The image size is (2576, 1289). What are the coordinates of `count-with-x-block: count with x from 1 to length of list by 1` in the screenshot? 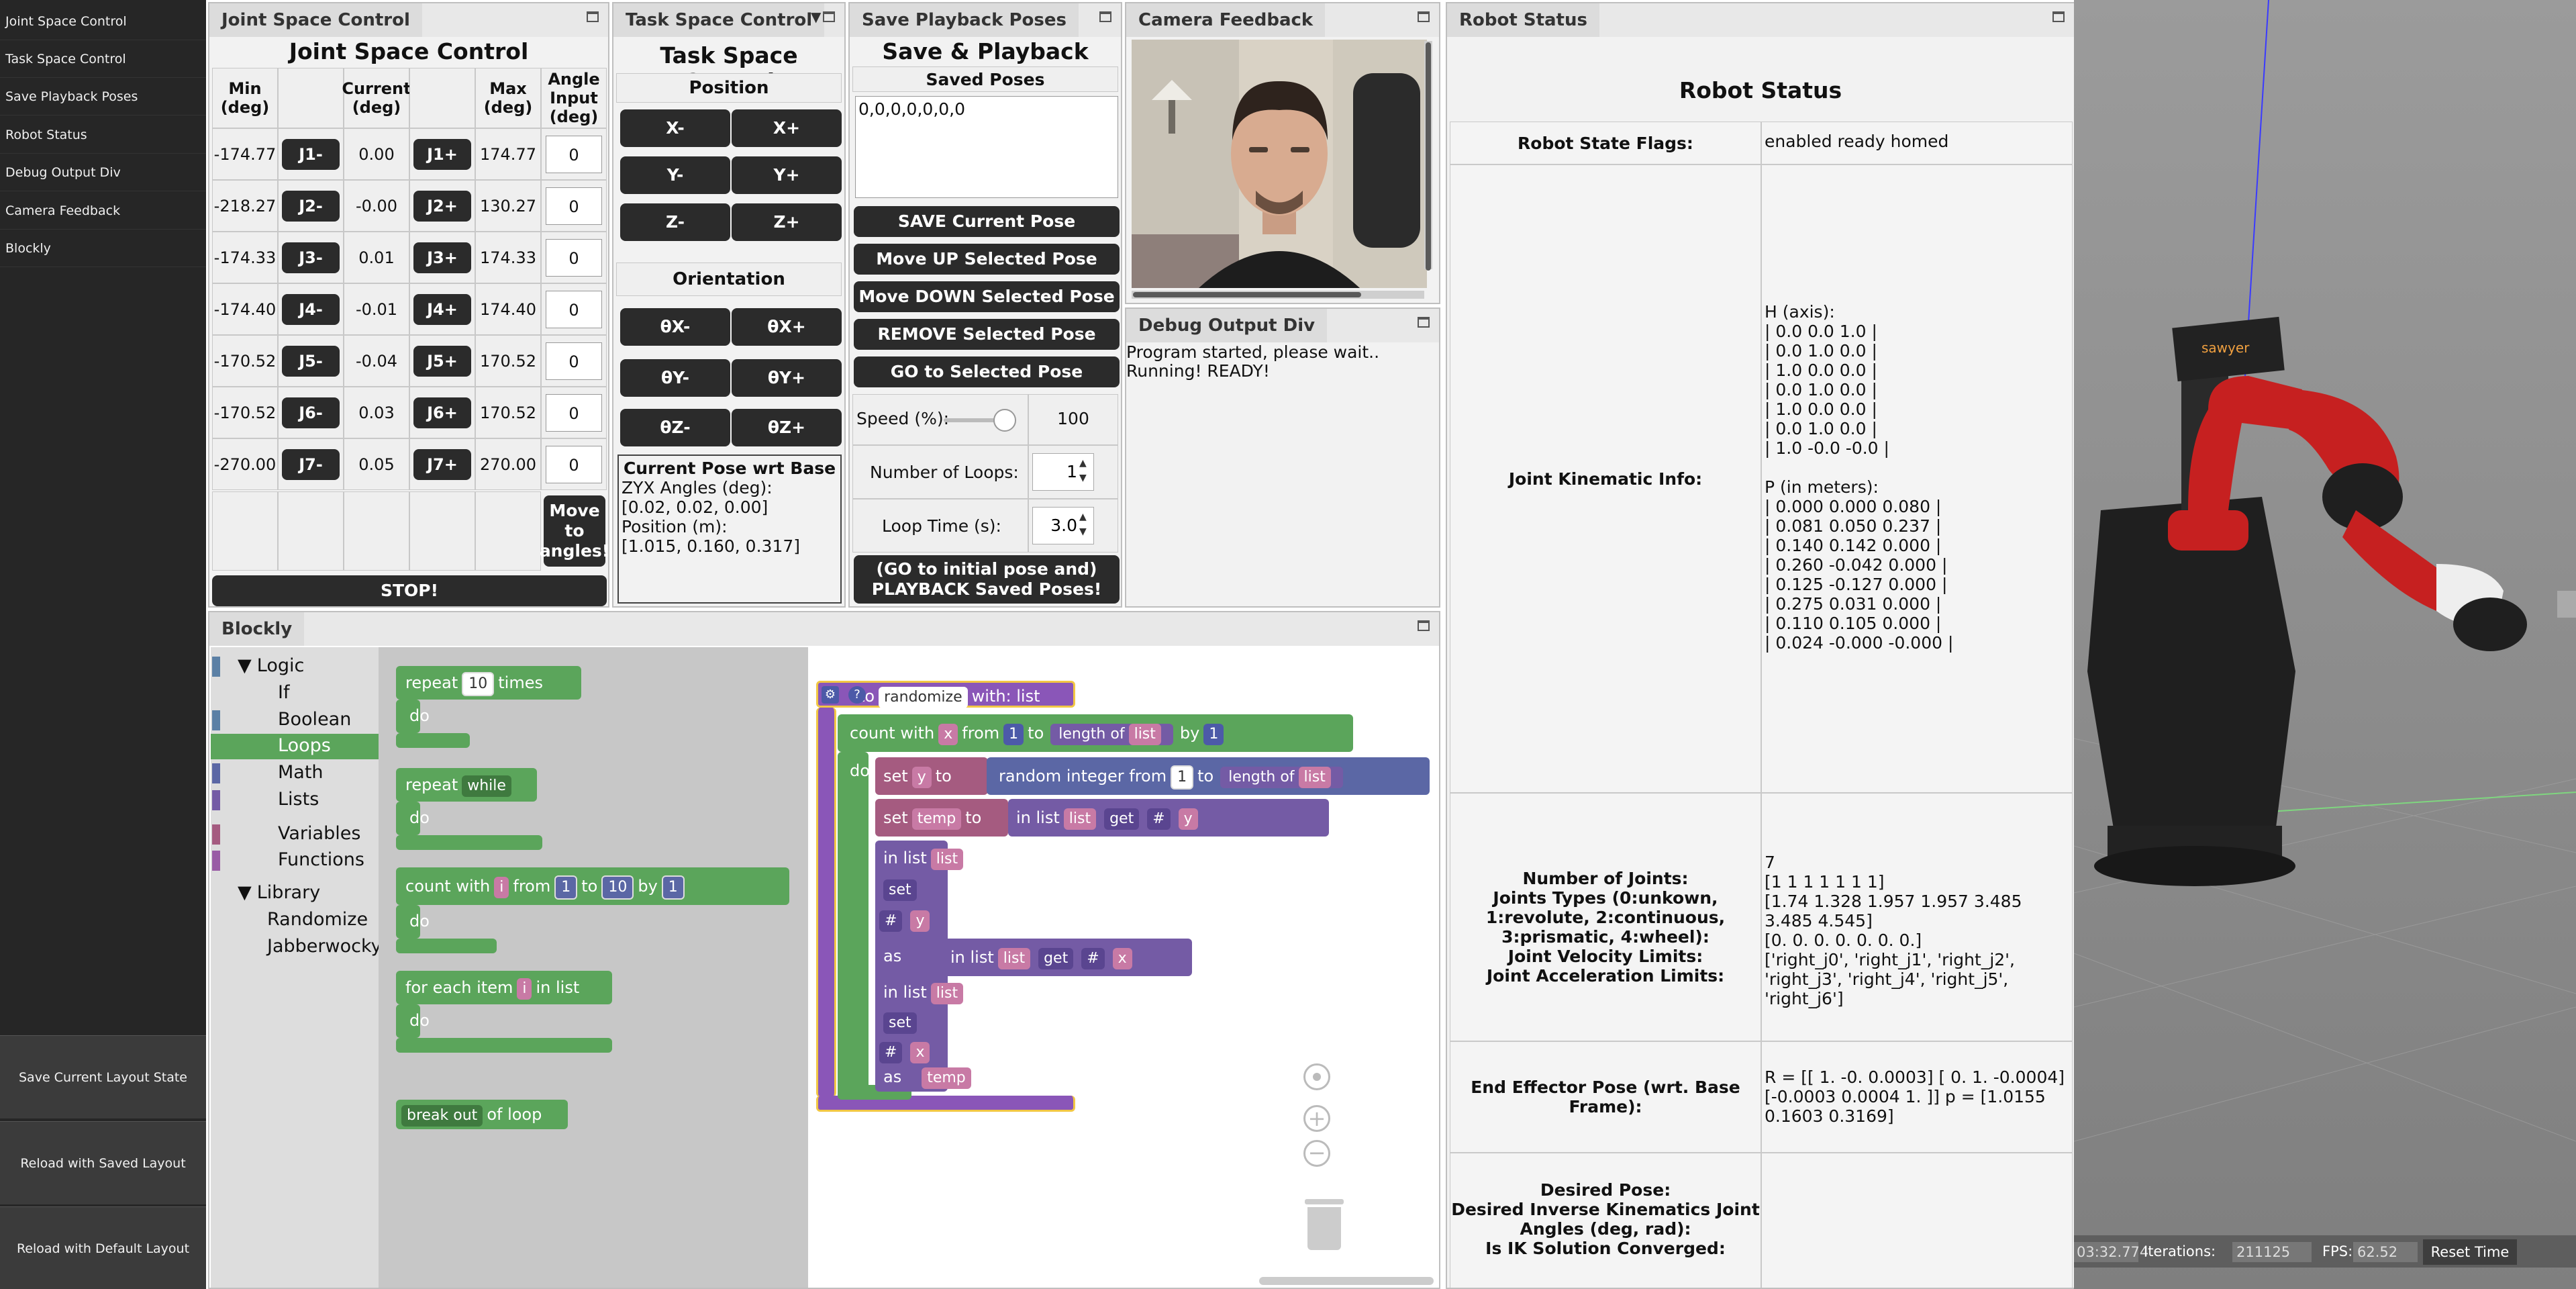 It's located at (1095, 733).